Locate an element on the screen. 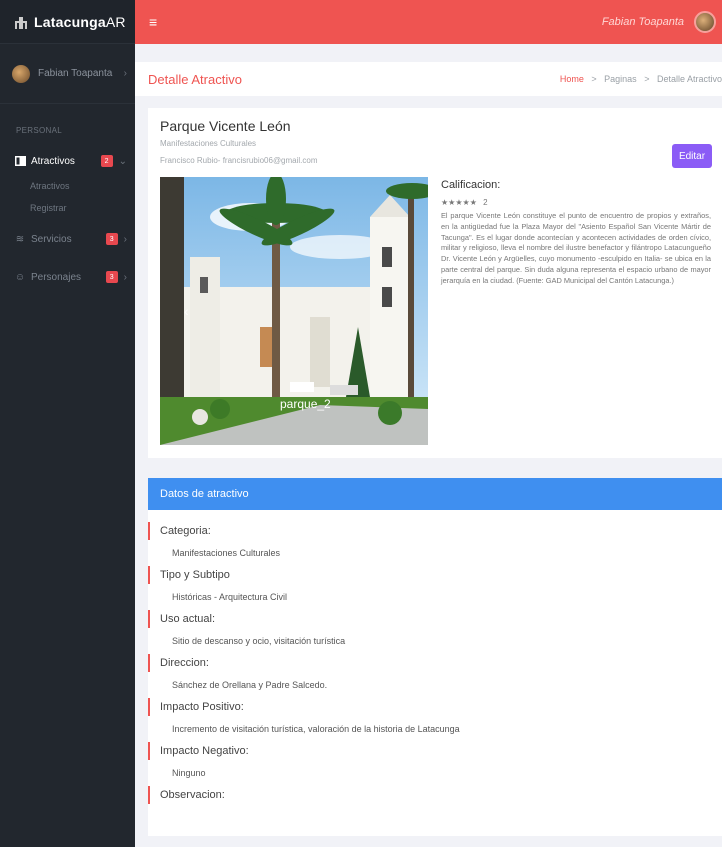 The width and height of the screenshot is (722, 847). sidebar-section-title: PERSONAL is located at coordinates (39, 130).